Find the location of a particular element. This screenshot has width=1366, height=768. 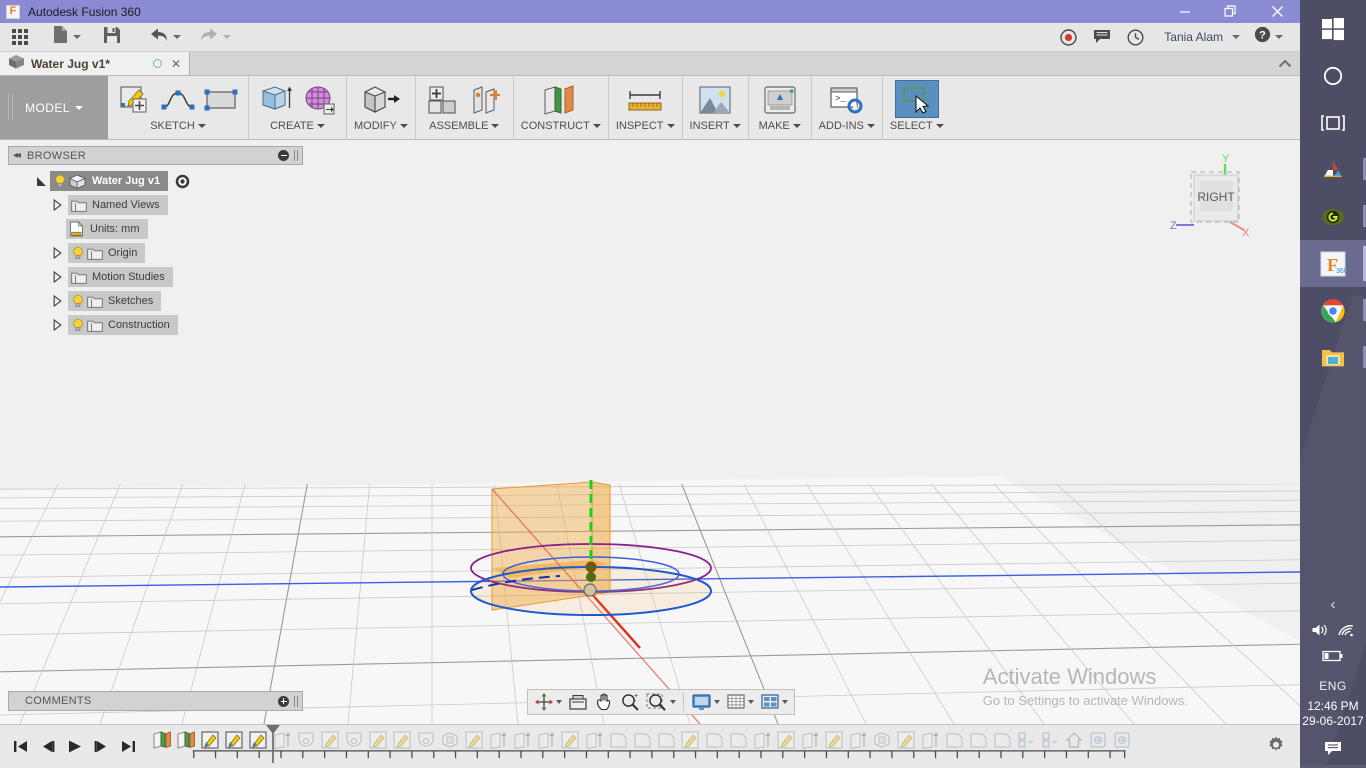

timeline-track: + + C C is located at coordinates (723, 746).